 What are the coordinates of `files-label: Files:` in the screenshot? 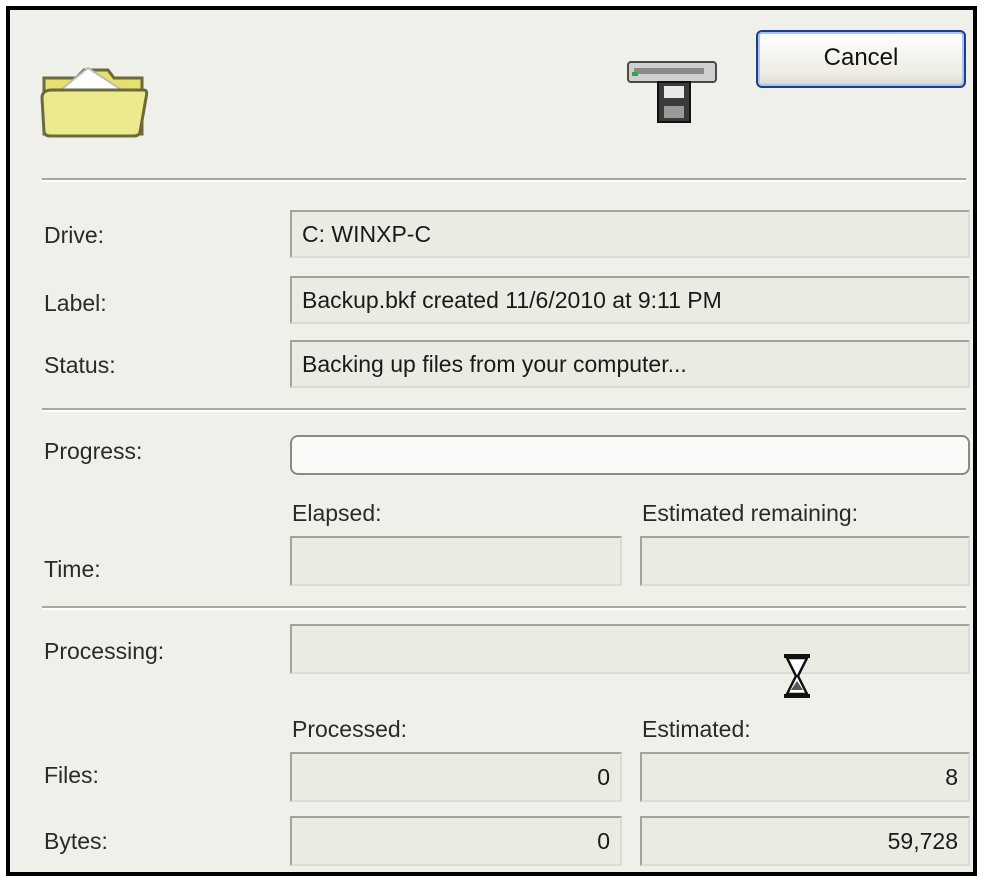 It's located at (71, 775).